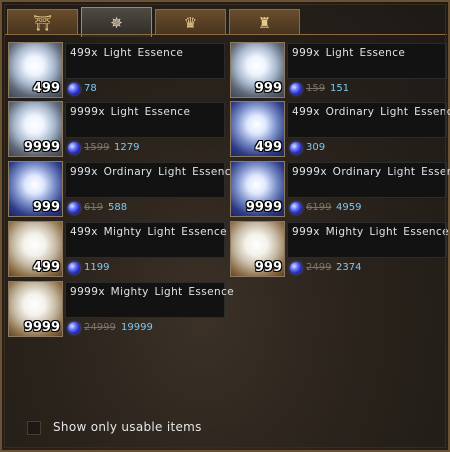 The height and width of the screenshot is (452, 450). I want to click on compass-icon: ✵, so click(116, 22).